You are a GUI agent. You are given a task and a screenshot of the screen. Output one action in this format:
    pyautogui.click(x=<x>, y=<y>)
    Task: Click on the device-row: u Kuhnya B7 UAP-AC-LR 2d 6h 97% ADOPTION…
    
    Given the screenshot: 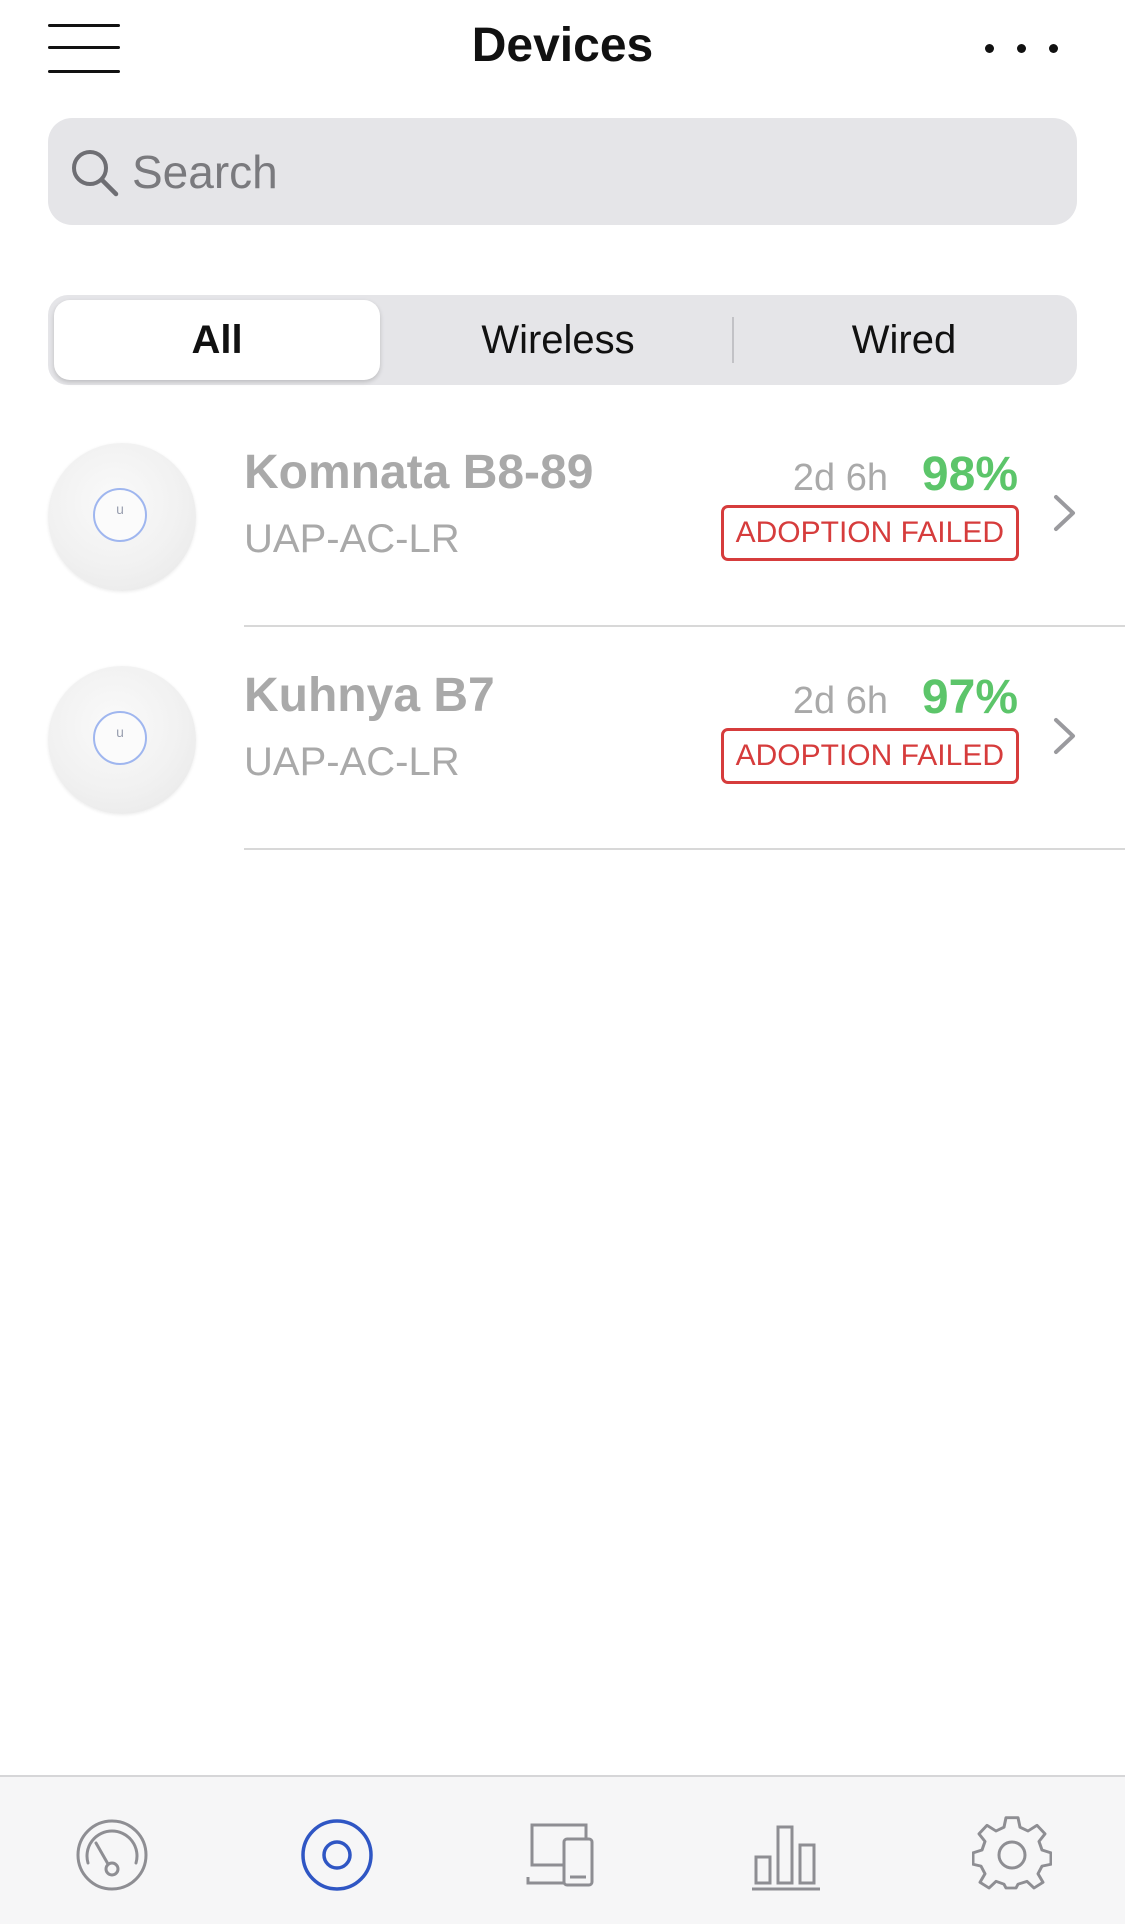 What is the action you would take?
    pyautogui.click(x=562, y=739)
    